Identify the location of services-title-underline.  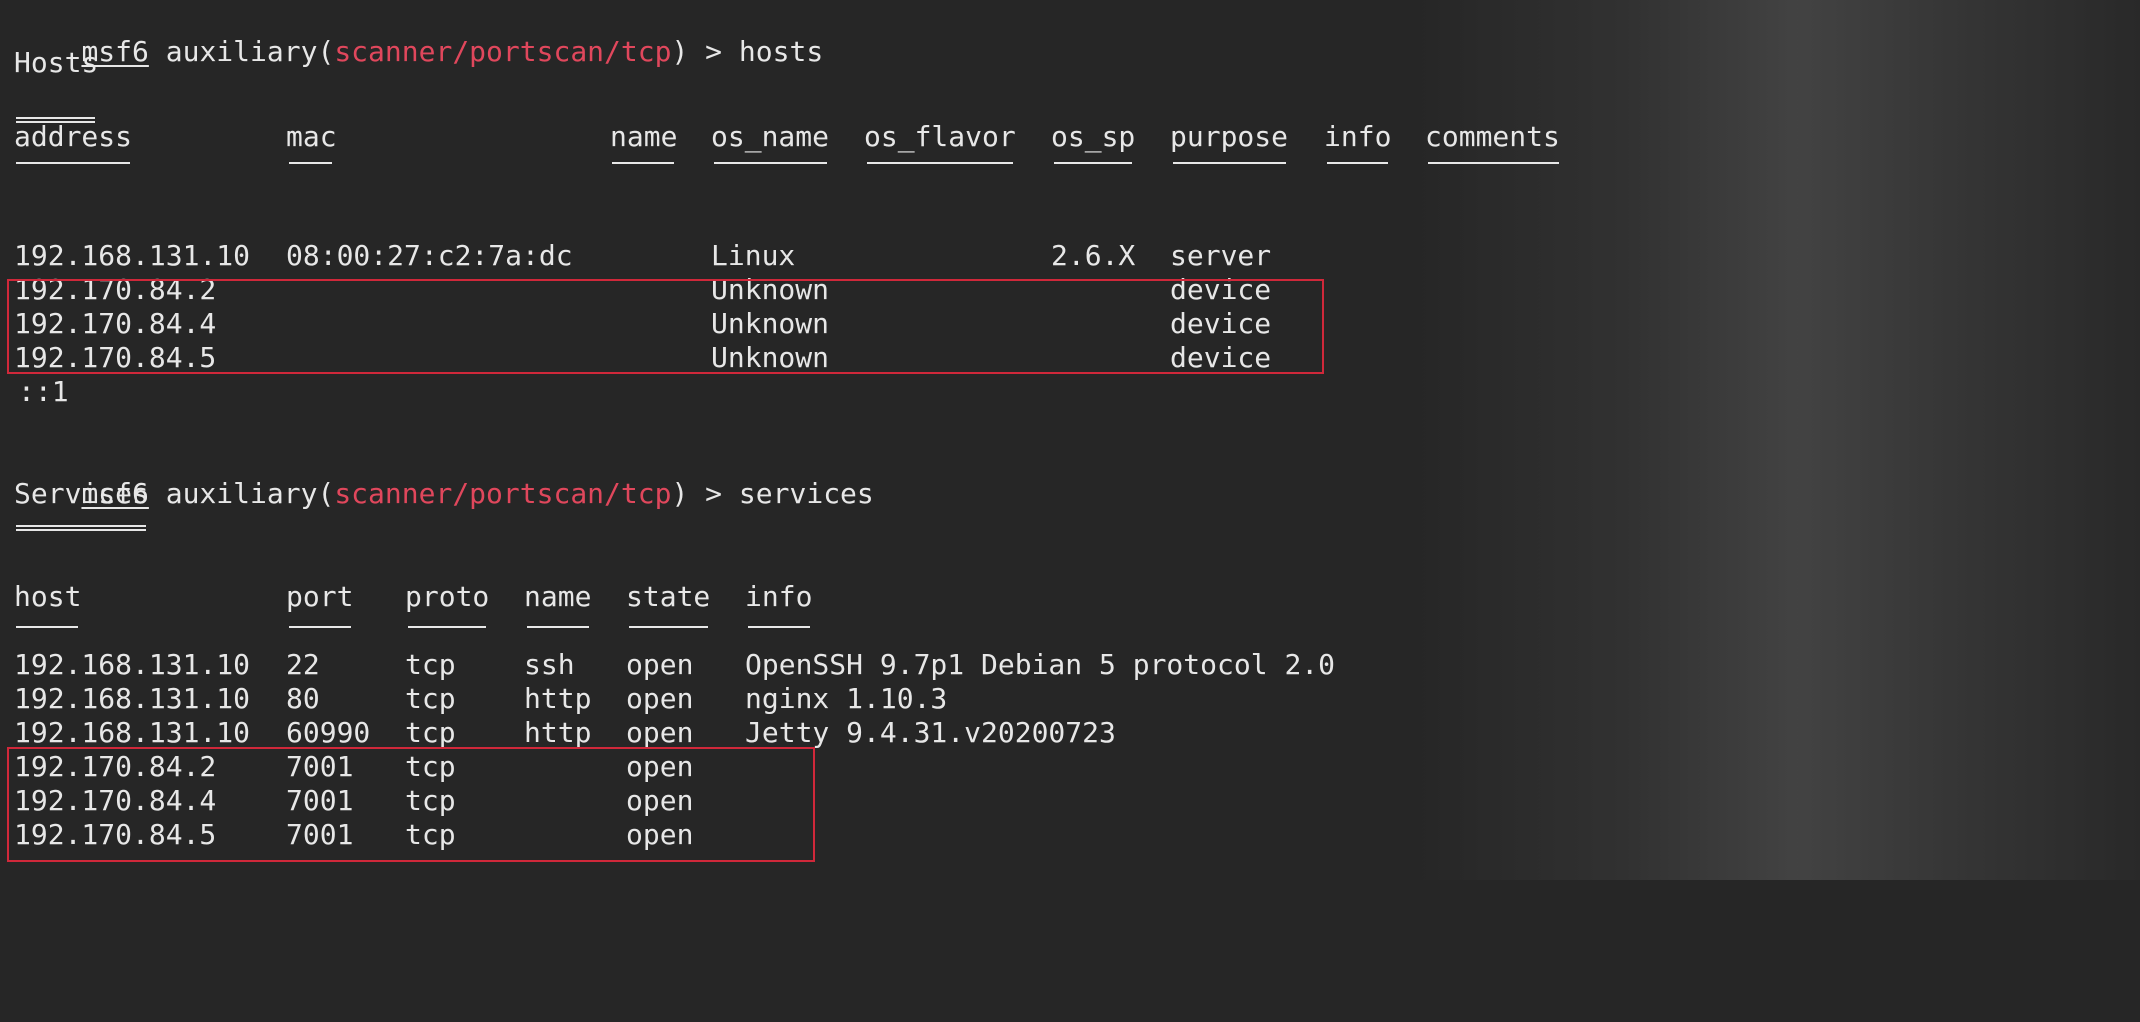
(81, 528).